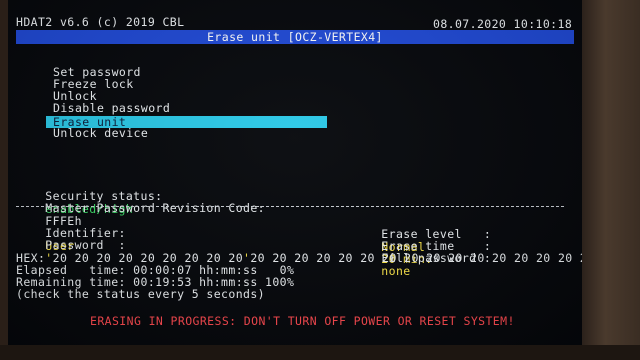 Image resolution: width=640 pixels, height=360 pixels. I want to click on monitor-bottom-edge, so click(320, 352).